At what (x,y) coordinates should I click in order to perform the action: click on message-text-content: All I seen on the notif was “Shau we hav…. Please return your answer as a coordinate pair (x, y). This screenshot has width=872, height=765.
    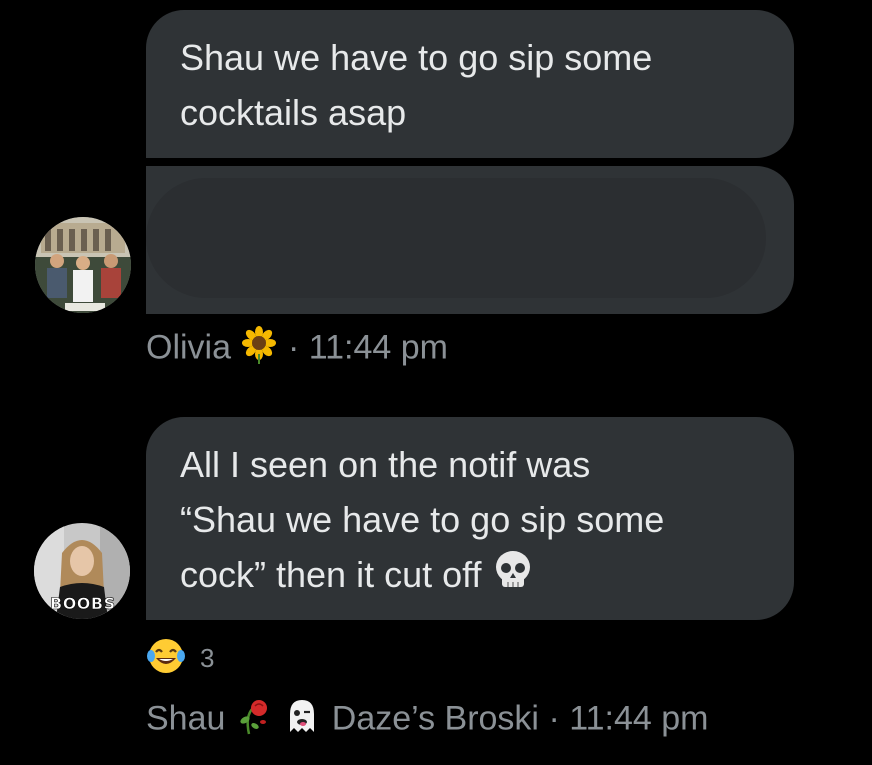
    Looking at the image, I should click on (422, 519).